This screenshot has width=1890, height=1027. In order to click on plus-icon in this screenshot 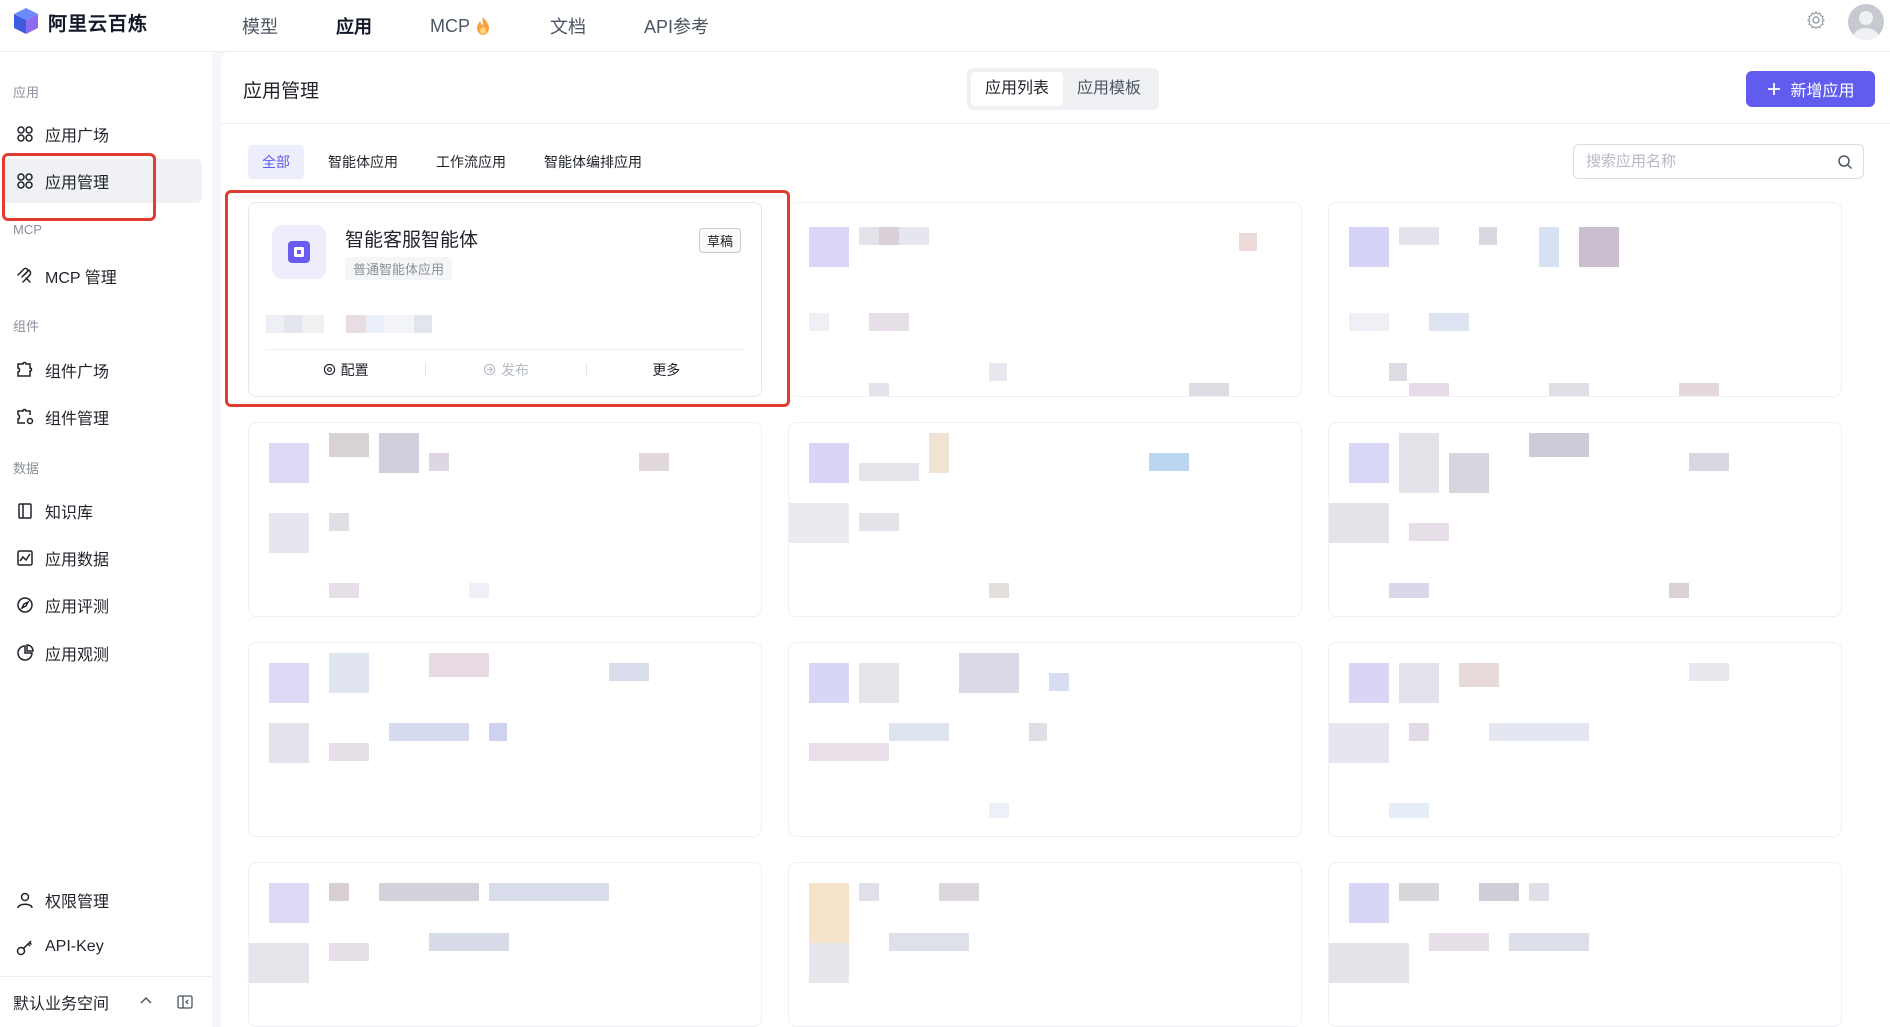, I will do `click(1774, 89)`.